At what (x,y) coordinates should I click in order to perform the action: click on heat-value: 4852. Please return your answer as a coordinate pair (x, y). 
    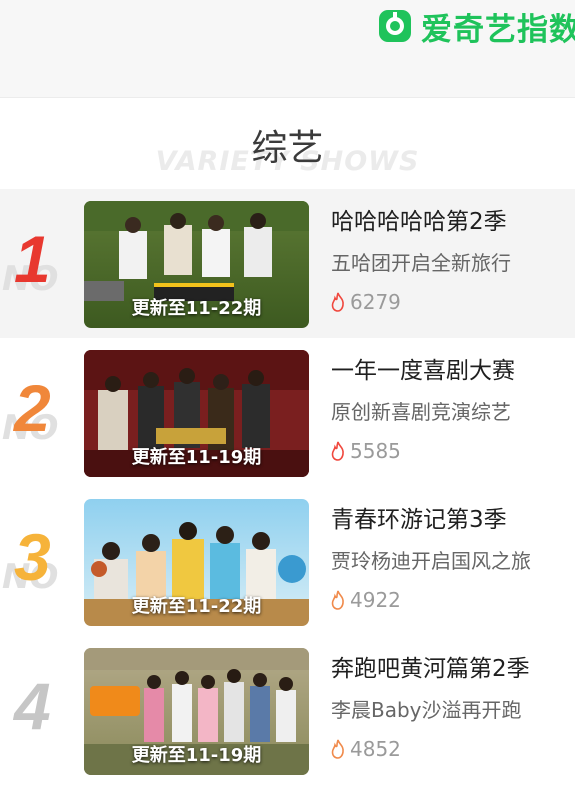
    Looking at the image, I should click on (375, 749).